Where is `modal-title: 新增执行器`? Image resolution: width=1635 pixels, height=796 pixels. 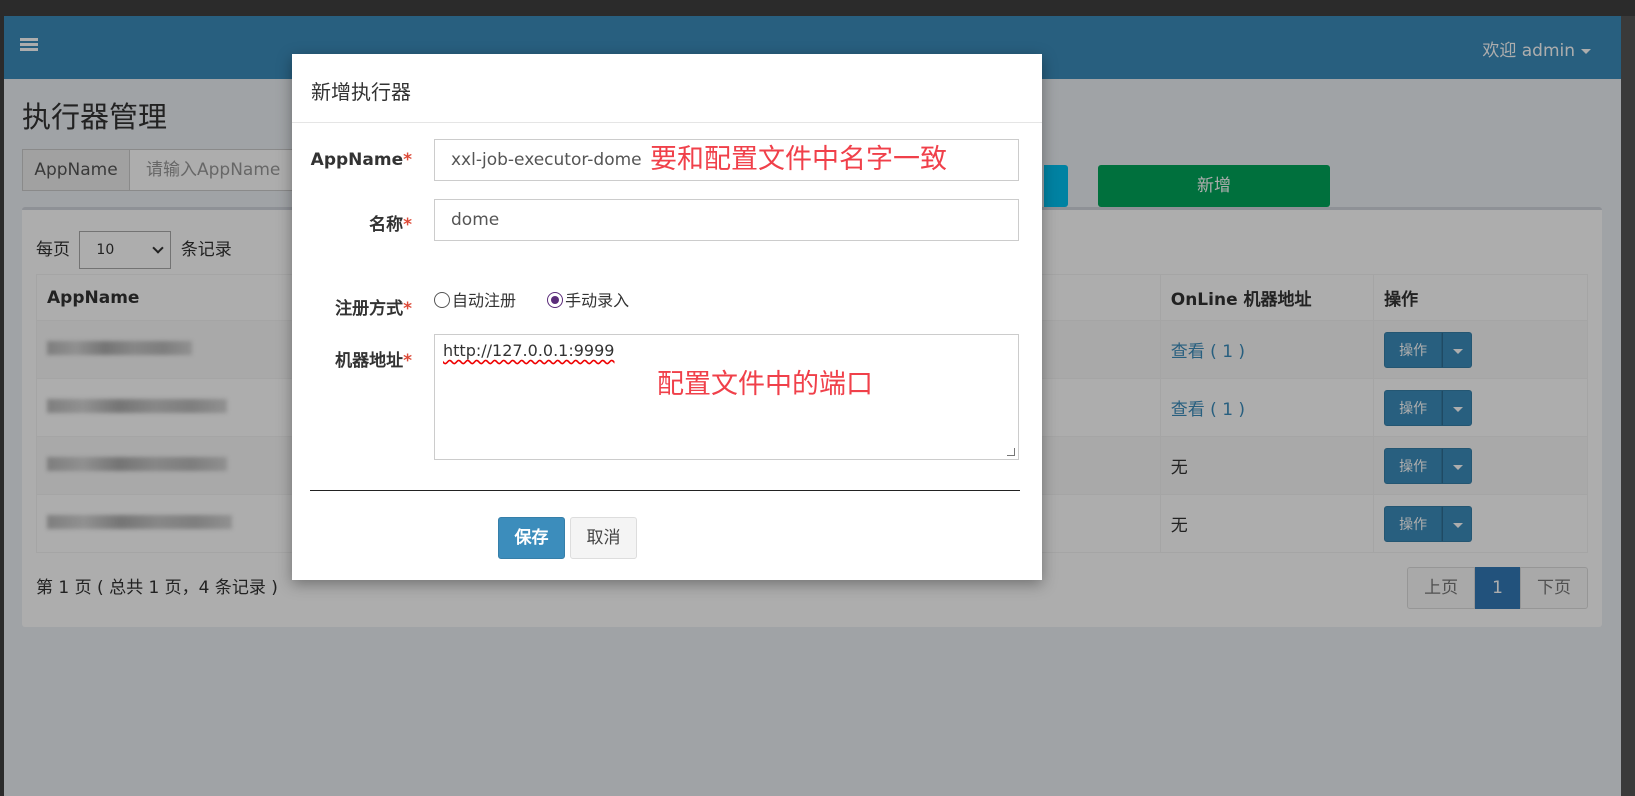 modal-title: 新增执行器 is located at coordinates (667, 88).